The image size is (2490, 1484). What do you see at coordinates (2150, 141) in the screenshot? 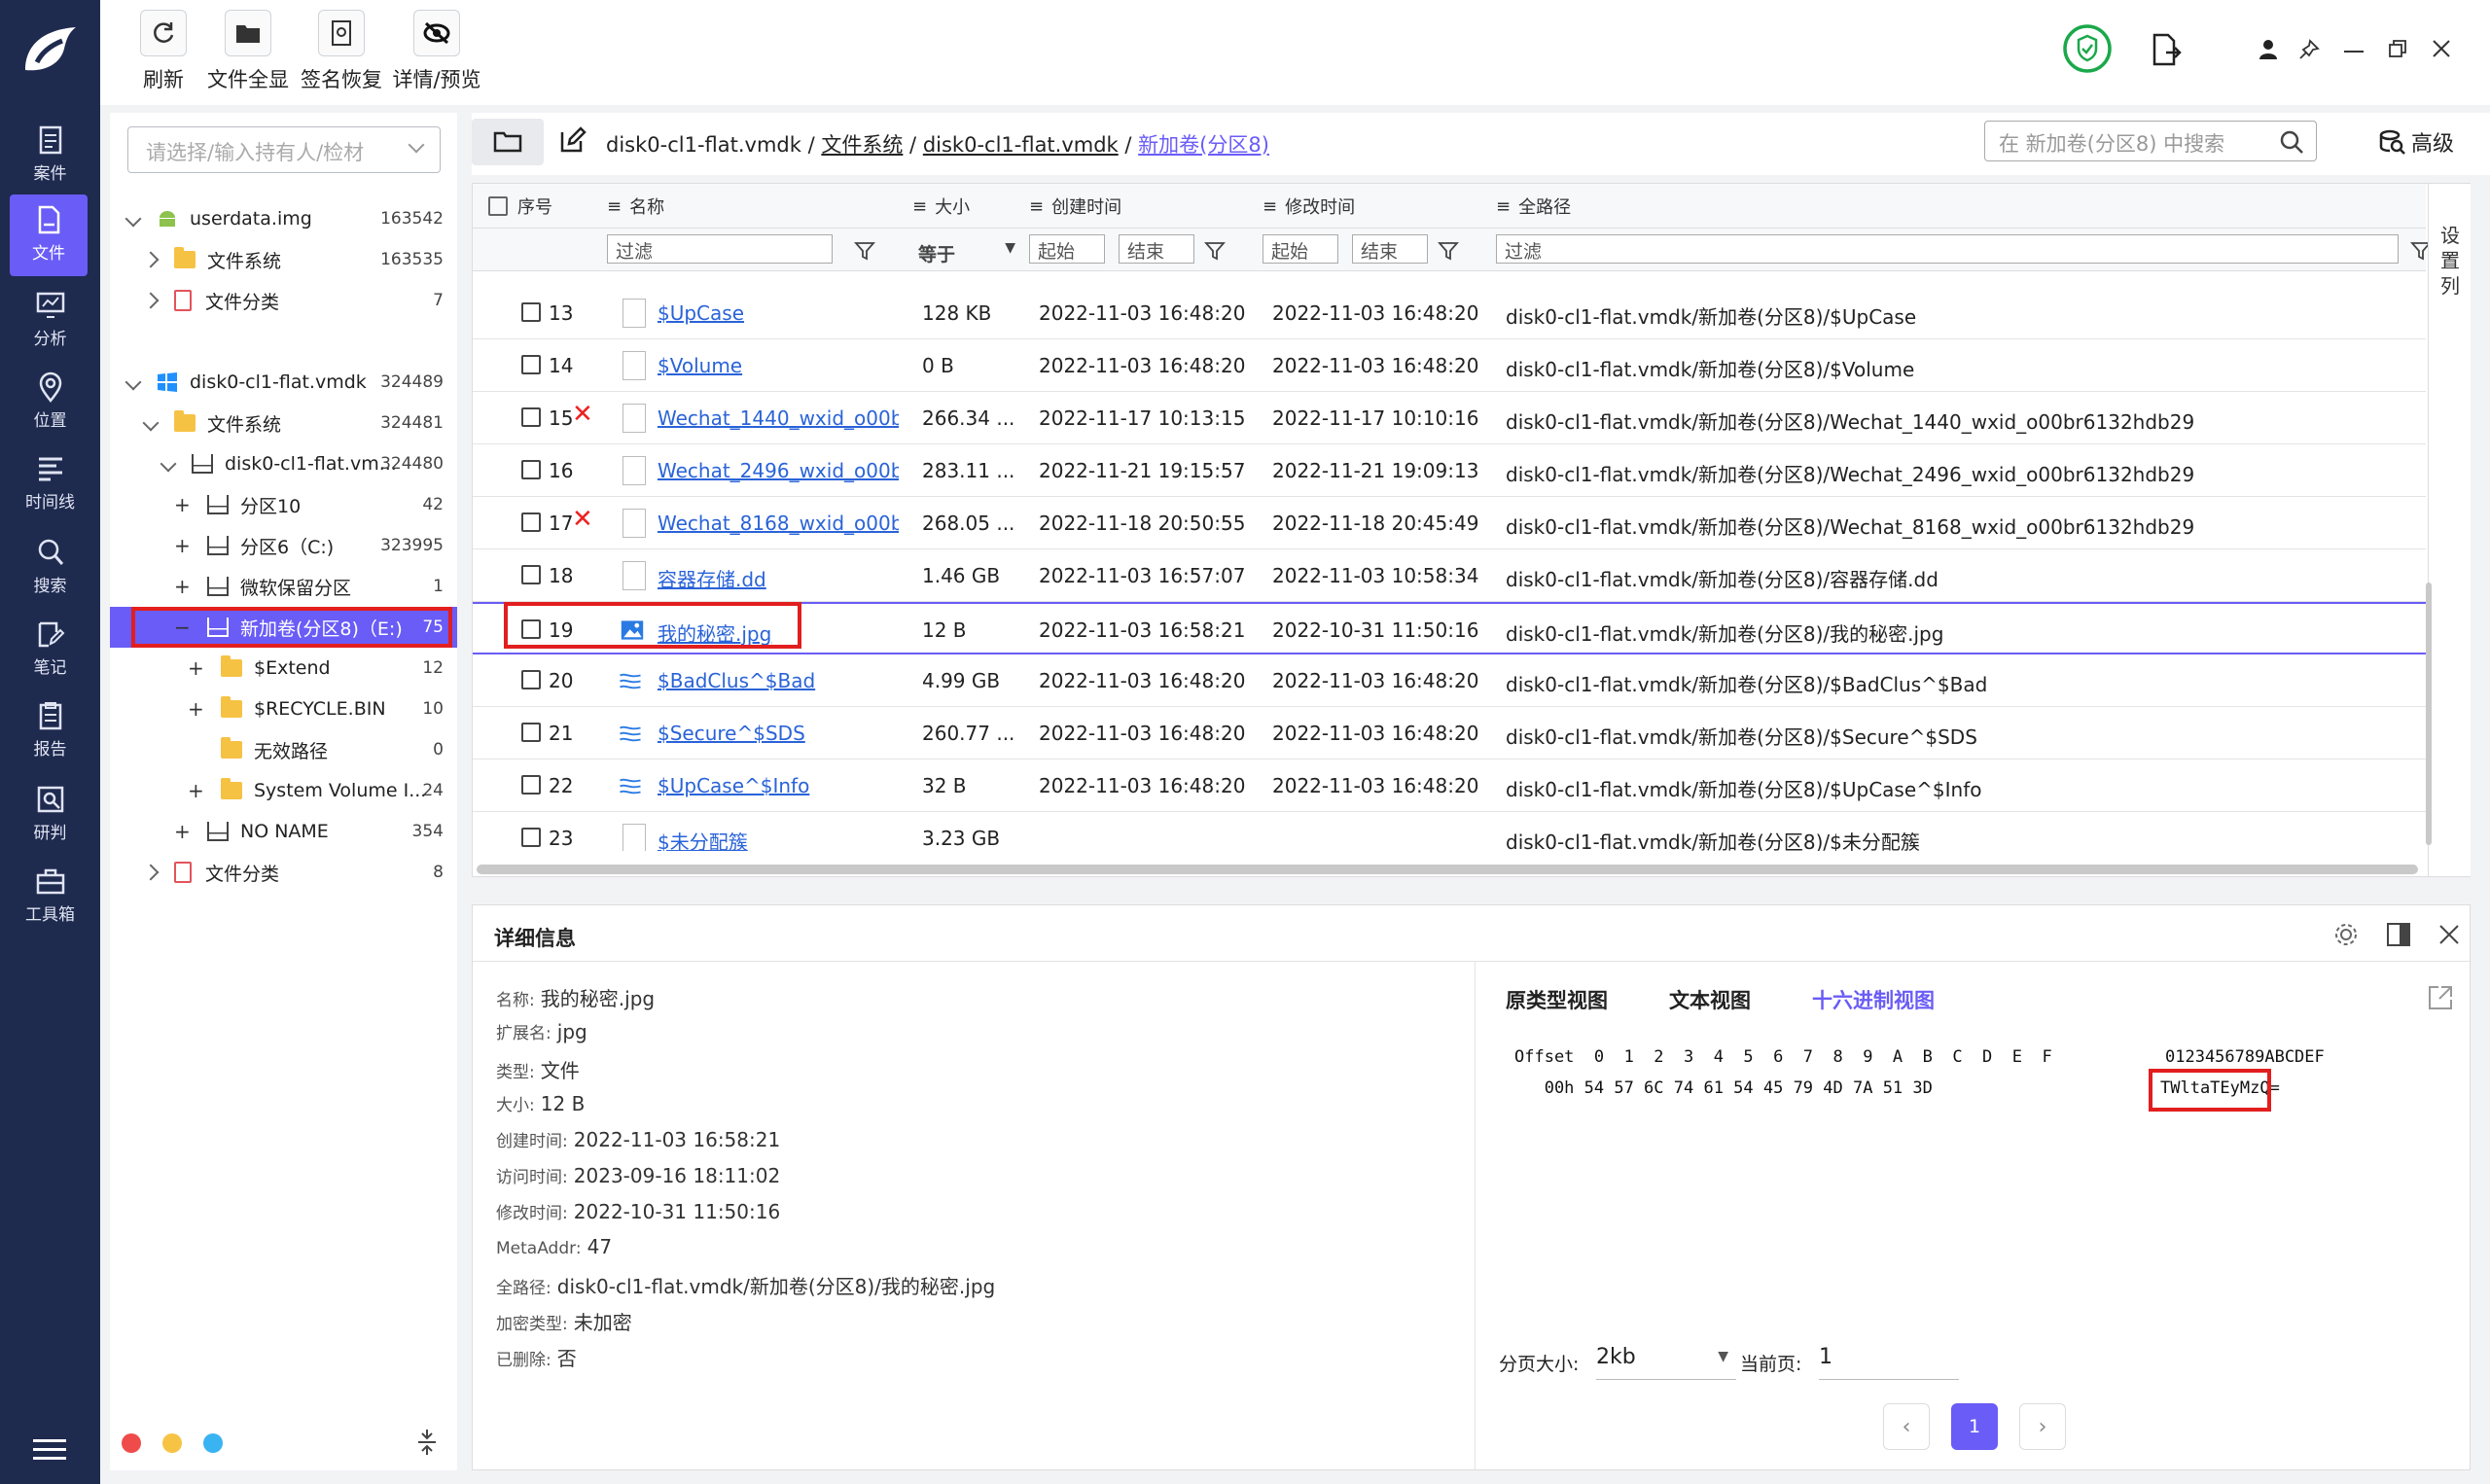
I see `search-input: 在 新加卷(分区8) 中搜索` at bounding box center [2150, 141].